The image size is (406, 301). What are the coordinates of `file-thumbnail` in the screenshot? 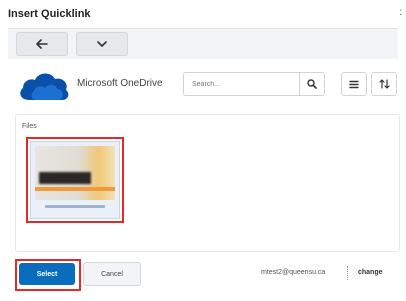 It's located at (75, 180).